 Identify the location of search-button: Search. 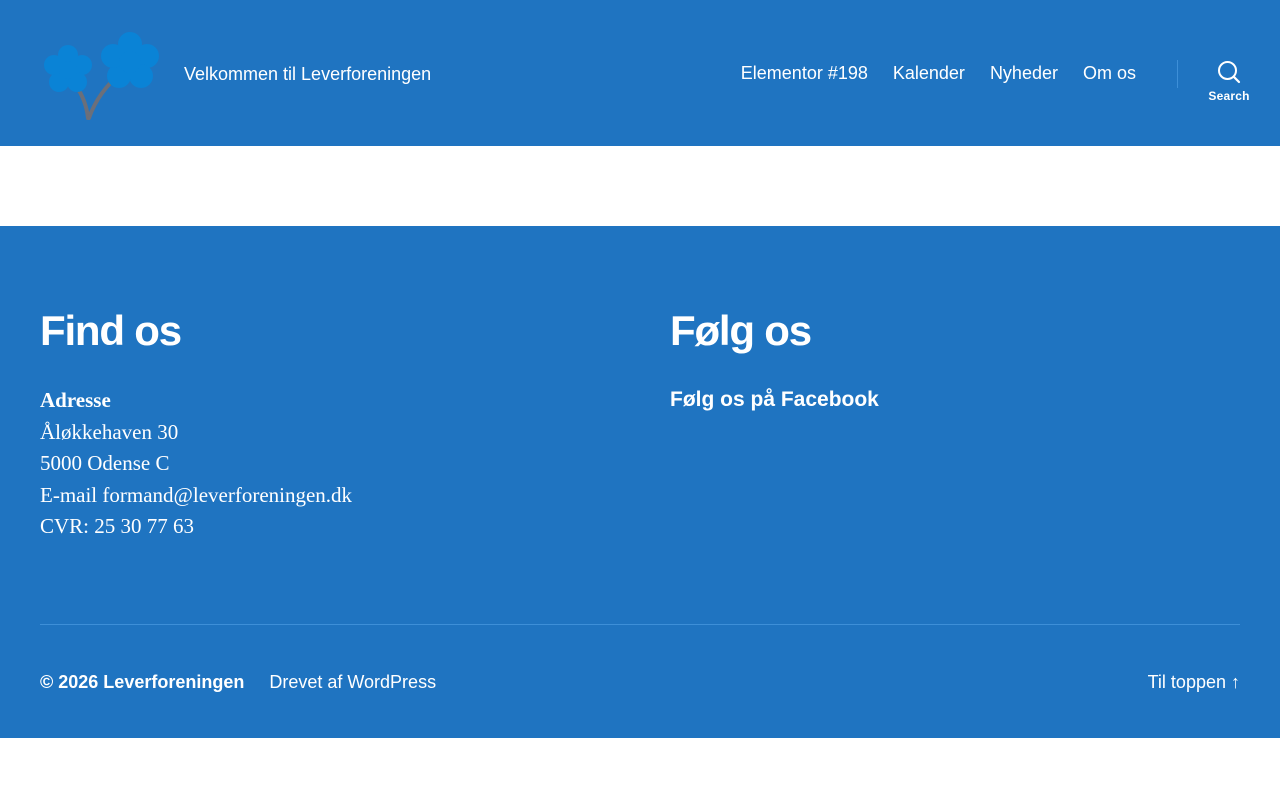
(1229, 84).